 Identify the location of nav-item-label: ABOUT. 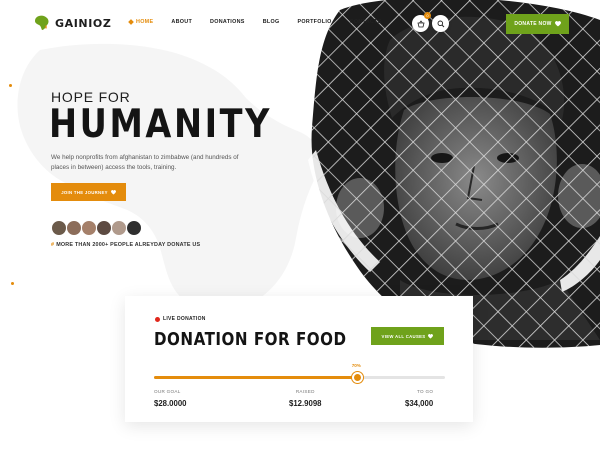
(182, 22).